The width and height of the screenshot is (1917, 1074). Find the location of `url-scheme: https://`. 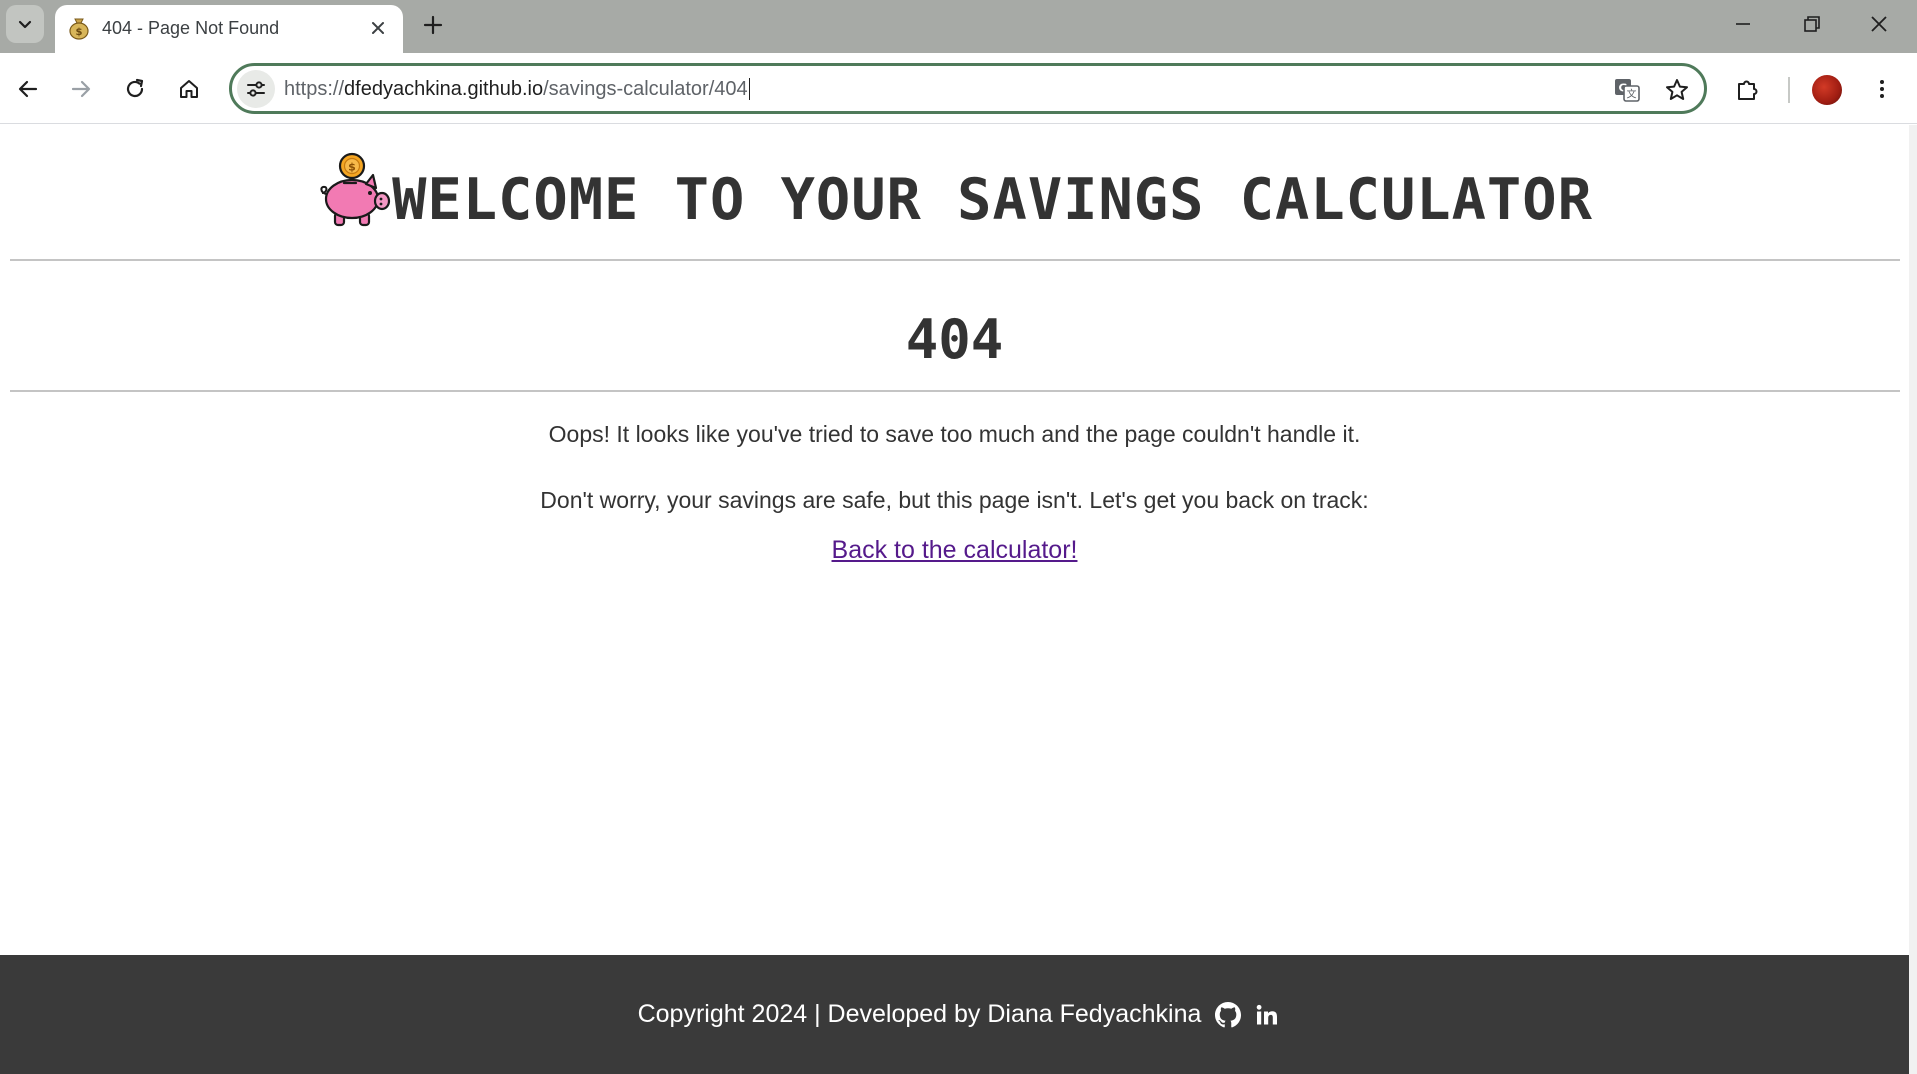

url-scheme: https:// is located at coordinates (314, 89).